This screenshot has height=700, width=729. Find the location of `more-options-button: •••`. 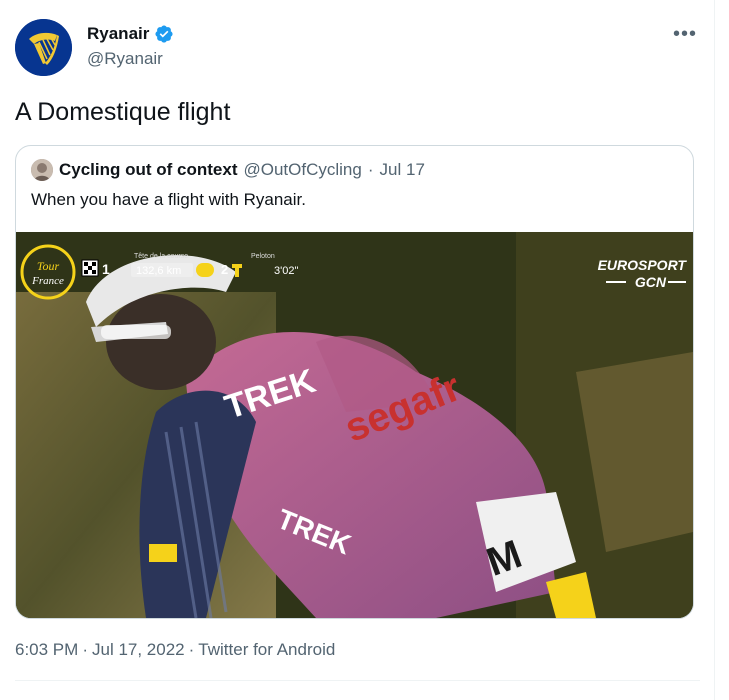

more-options-button: ••• is located at coordinates (685, 34).